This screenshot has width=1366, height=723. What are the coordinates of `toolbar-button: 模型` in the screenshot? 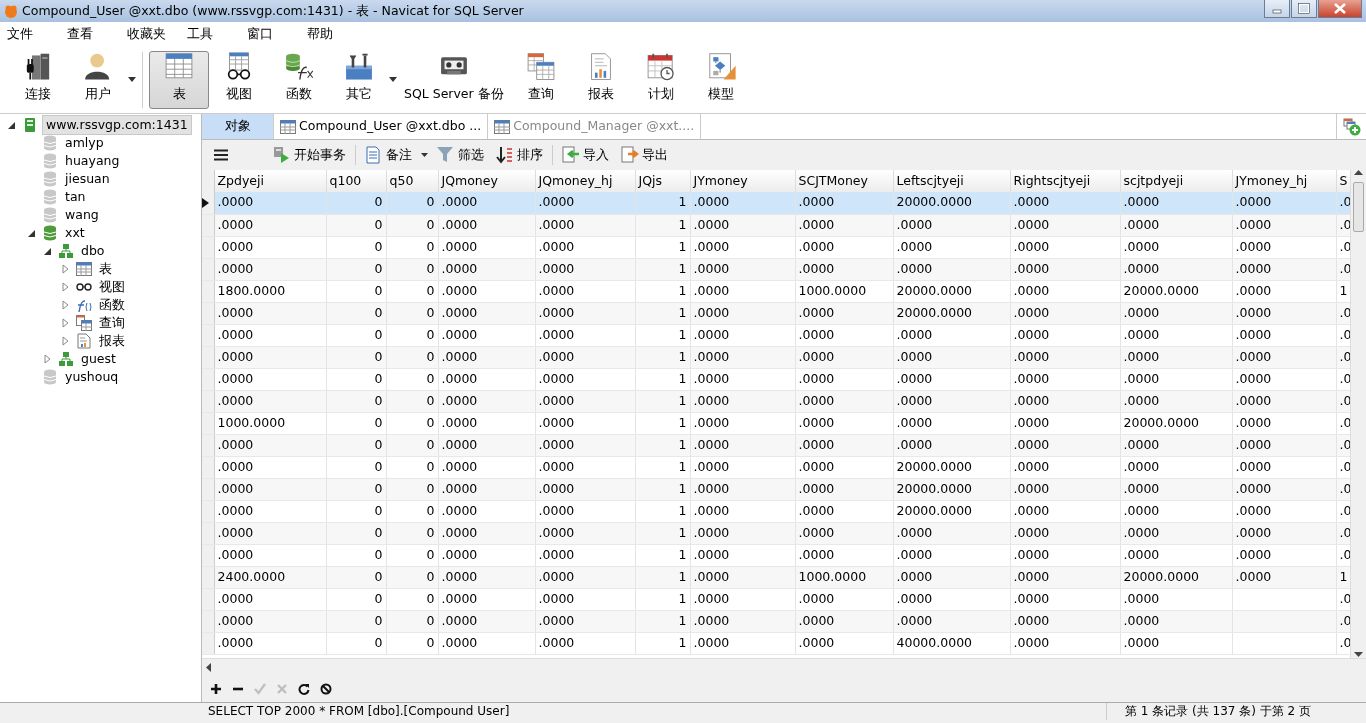 It's located at (720, 79).